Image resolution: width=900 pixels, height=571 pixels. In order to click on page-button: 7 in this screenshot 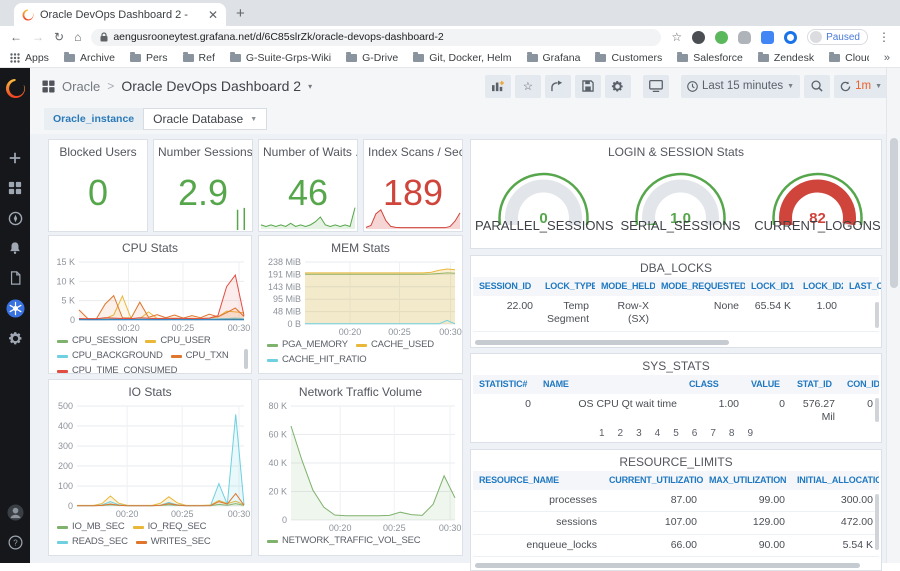, I will do `click(713, 433)`.